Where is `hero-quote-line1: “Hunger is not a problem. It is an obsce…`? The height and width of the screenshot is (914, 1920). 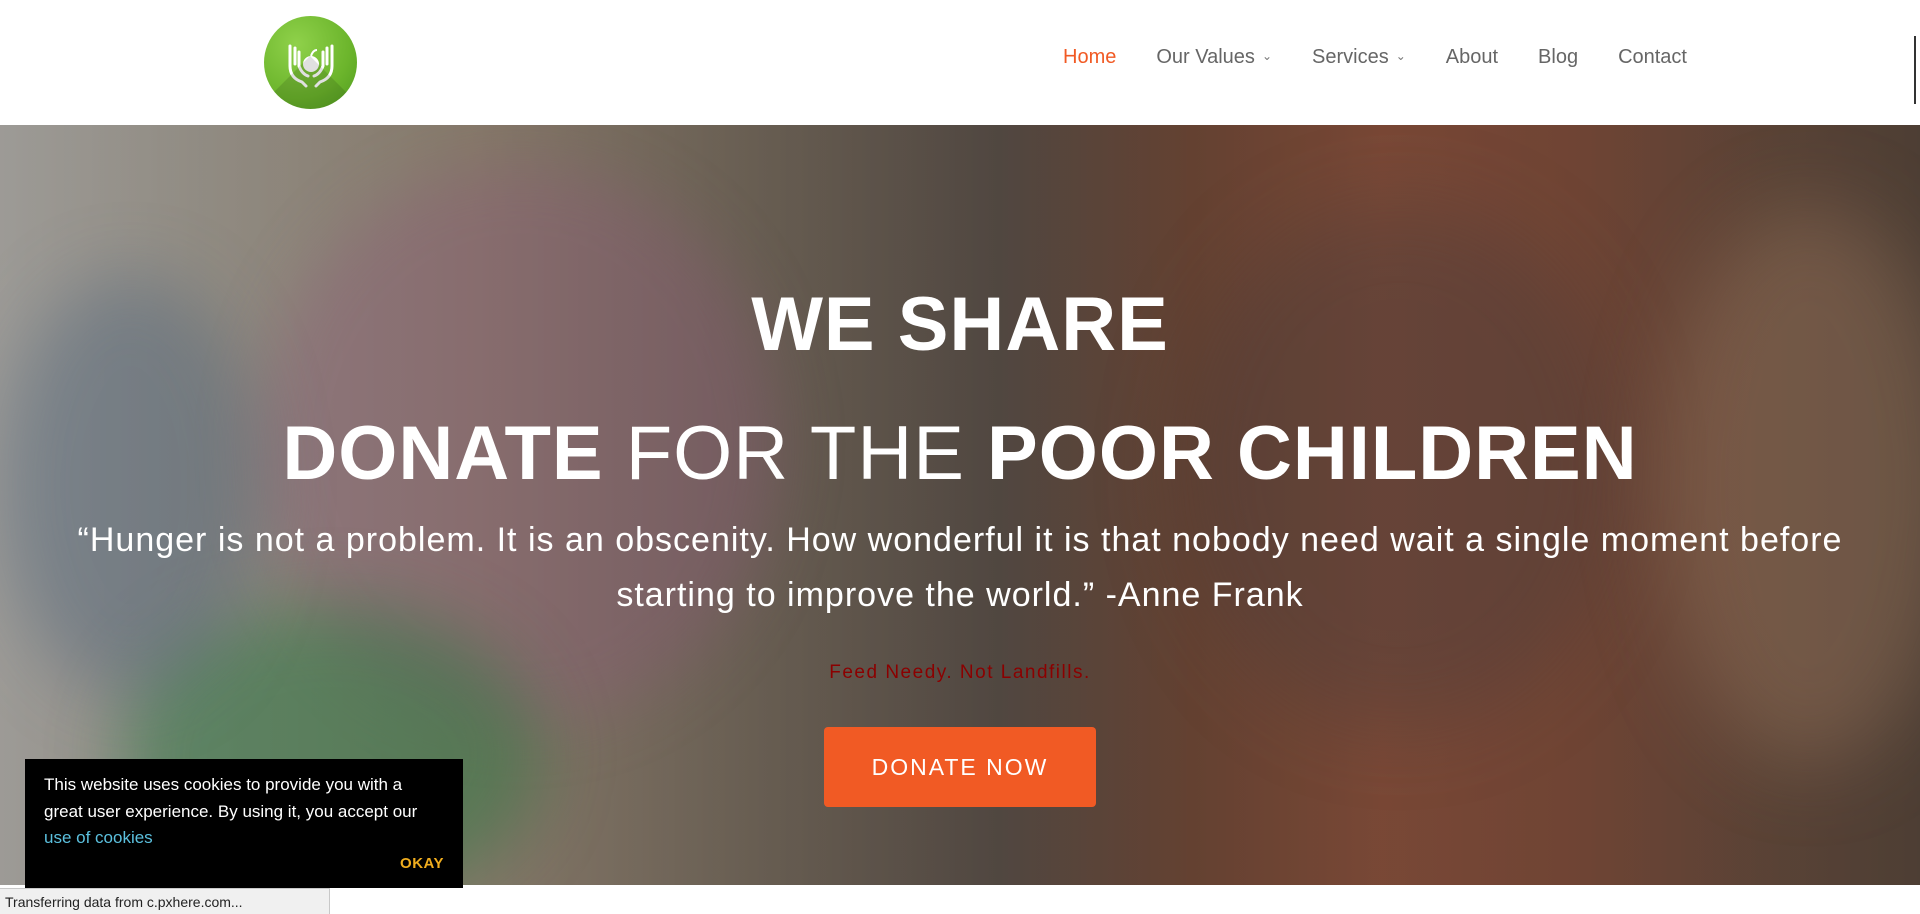
hero-quote-line1: “Hunger is not a problem. It is an obsce… is located at coordinates (960, 540).